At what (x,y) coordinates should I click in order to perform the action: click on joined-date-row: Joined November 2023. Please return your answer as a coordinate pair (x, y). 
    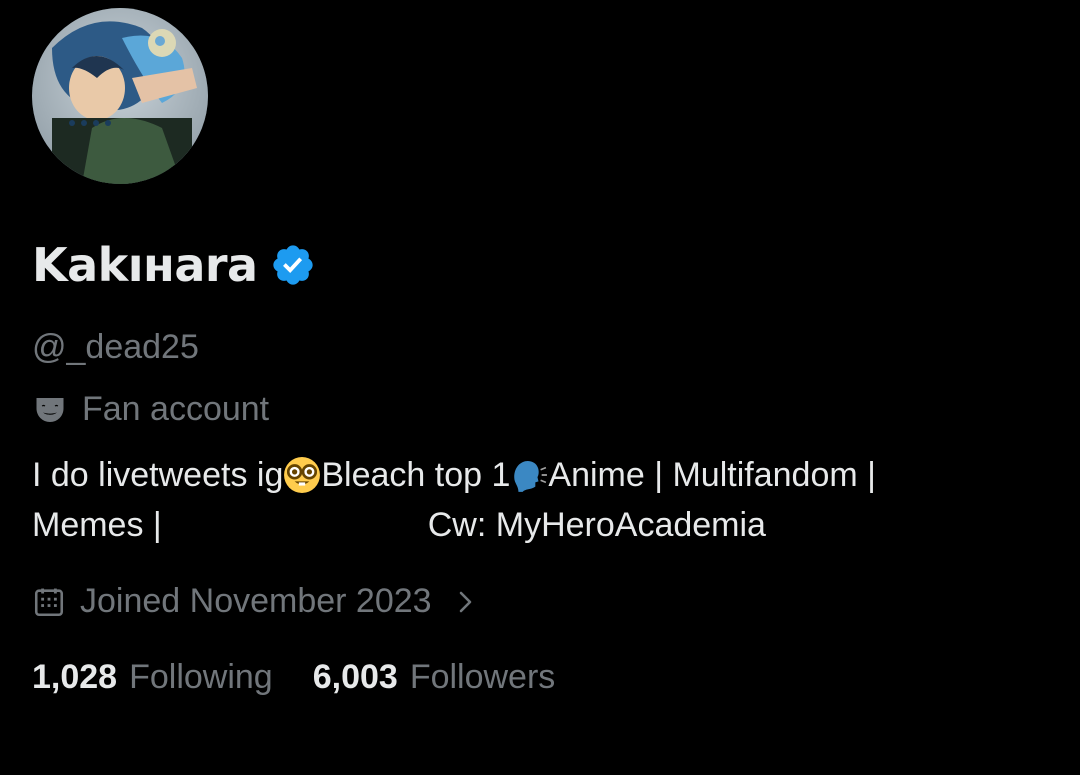
    Looking at the image, I should click on (255, 601).